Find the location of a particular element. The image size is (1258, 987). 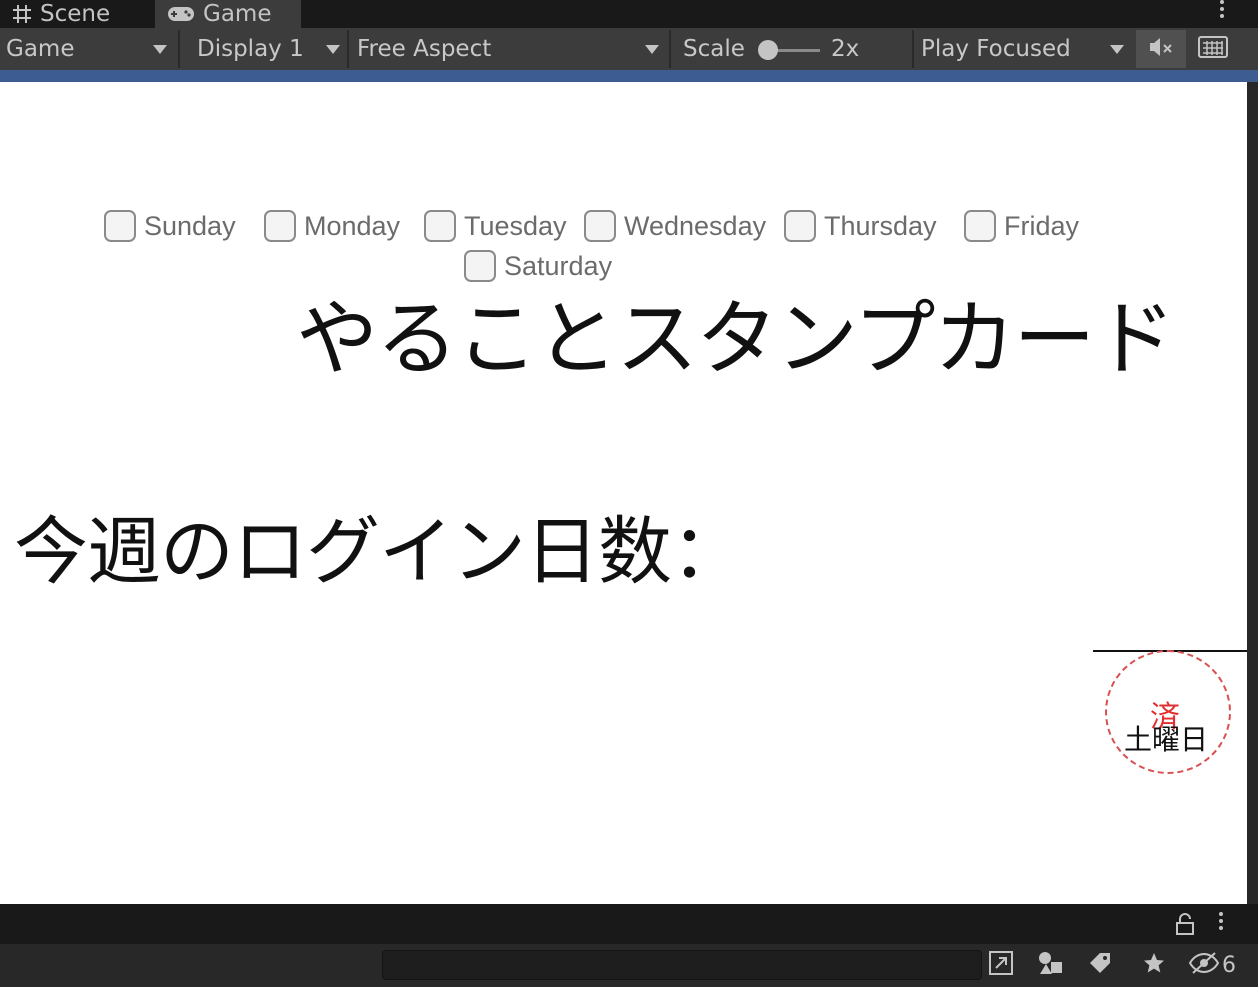

tab-label: Scene is located at coordinates (75, 14).